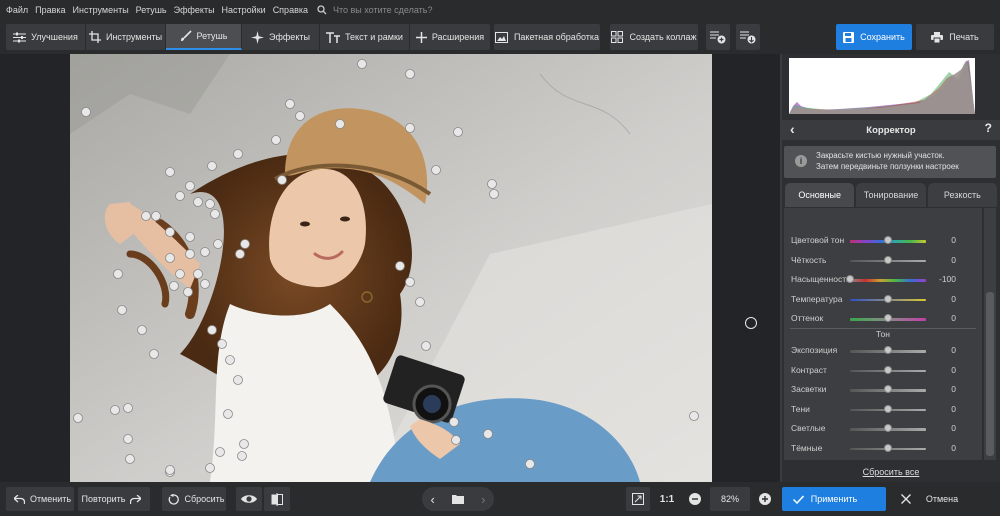 The width and height of the screenshot is (1000, 516). What do you see at coordinates (46, 37) in the screenshot?
I see `tab-enhancements: Улучшения` at bounding box center [46, 37].